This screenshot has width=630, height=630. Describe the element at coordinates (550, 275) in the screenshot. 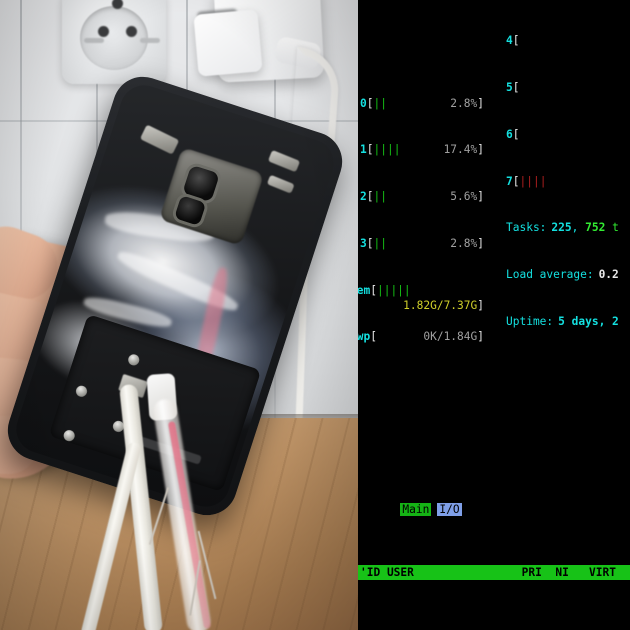

I see `load-label: Load average:` at that location.